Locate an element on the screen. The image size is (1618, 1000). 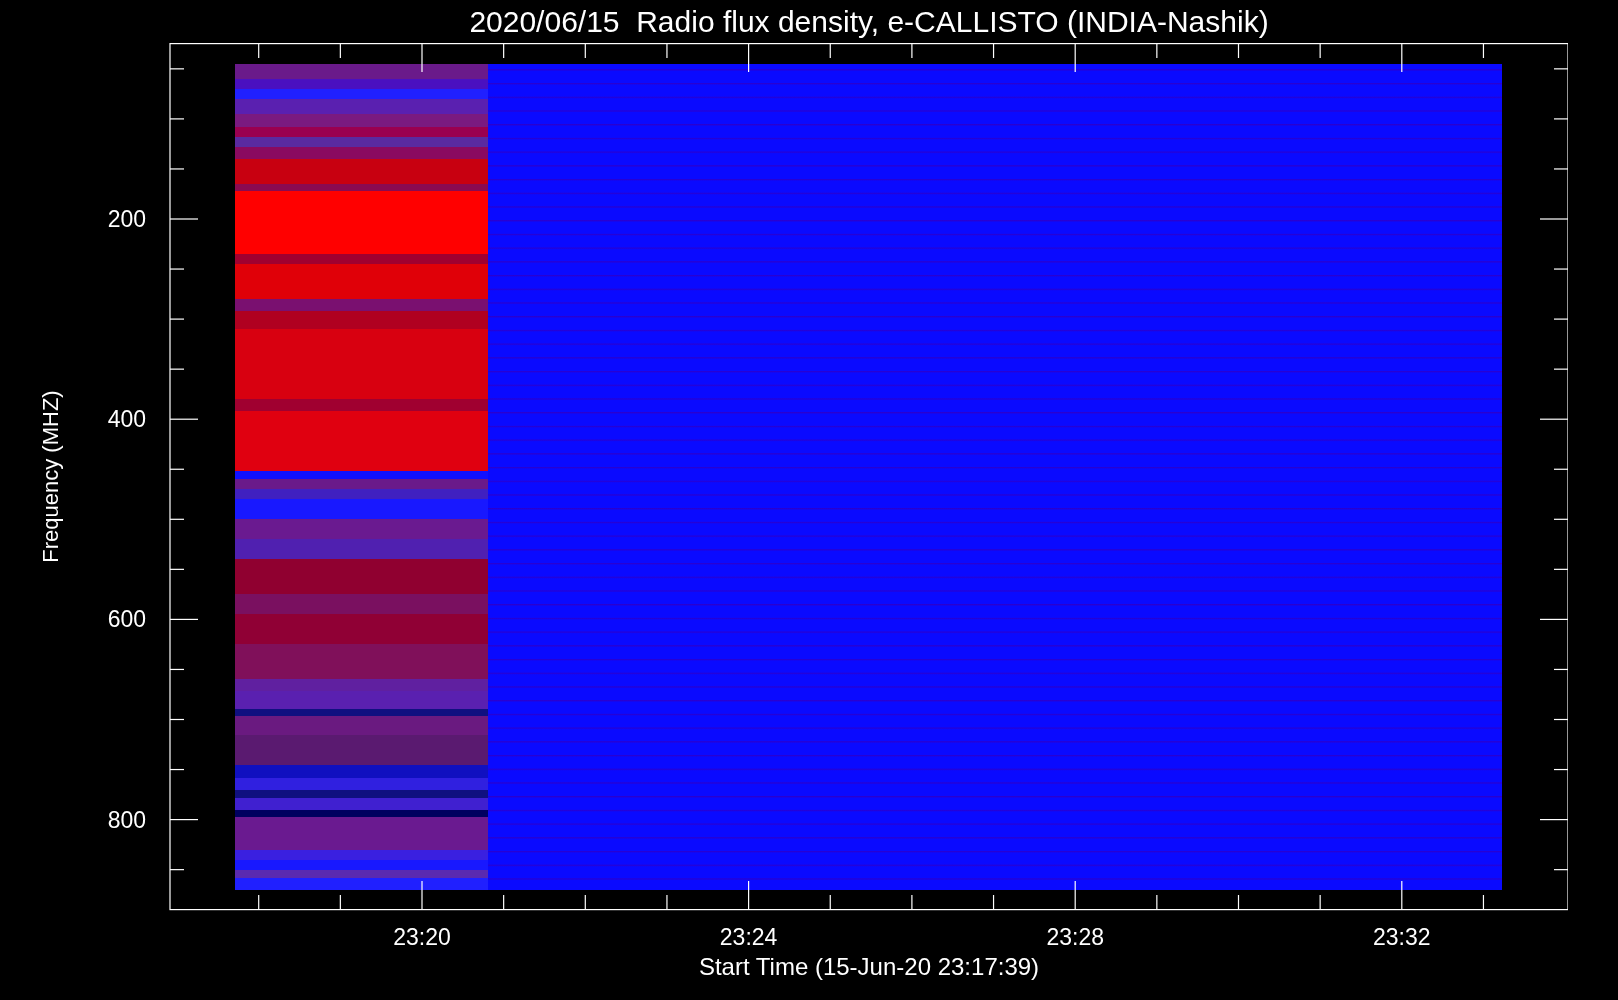
y-tick-label: 800 is located at coordinates (126, 819).